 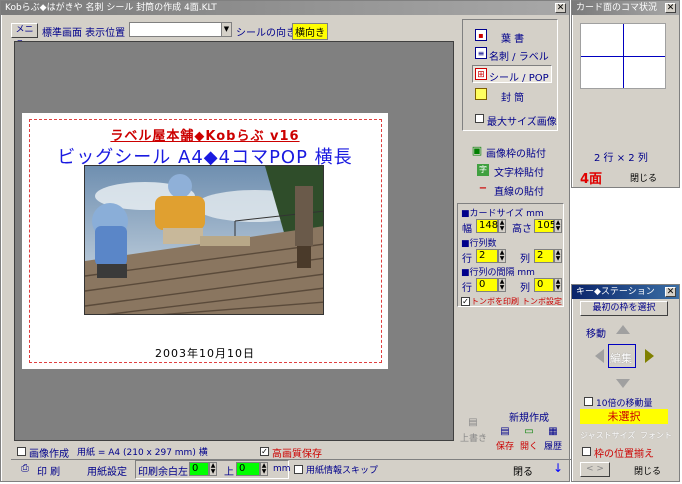 What do you see at coordinates (522, 229) in the screenshot?
I see `height-label: 高さ` at bounding box center [522, 229].